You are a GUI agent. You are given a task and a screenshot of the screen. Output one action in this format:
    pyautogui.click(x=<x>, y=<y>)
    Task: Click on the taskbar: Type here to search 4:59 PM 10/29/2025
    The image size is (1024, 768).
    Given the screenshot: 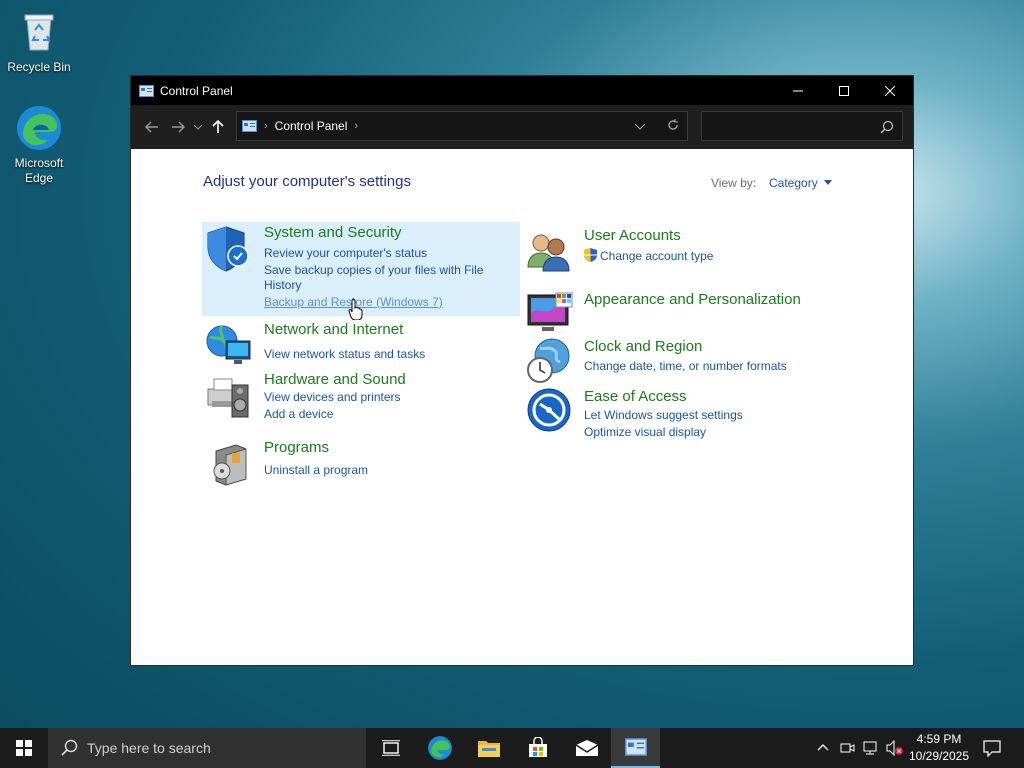 What is the action you would take?
    pyautogui.click(x=512, y=748)
    